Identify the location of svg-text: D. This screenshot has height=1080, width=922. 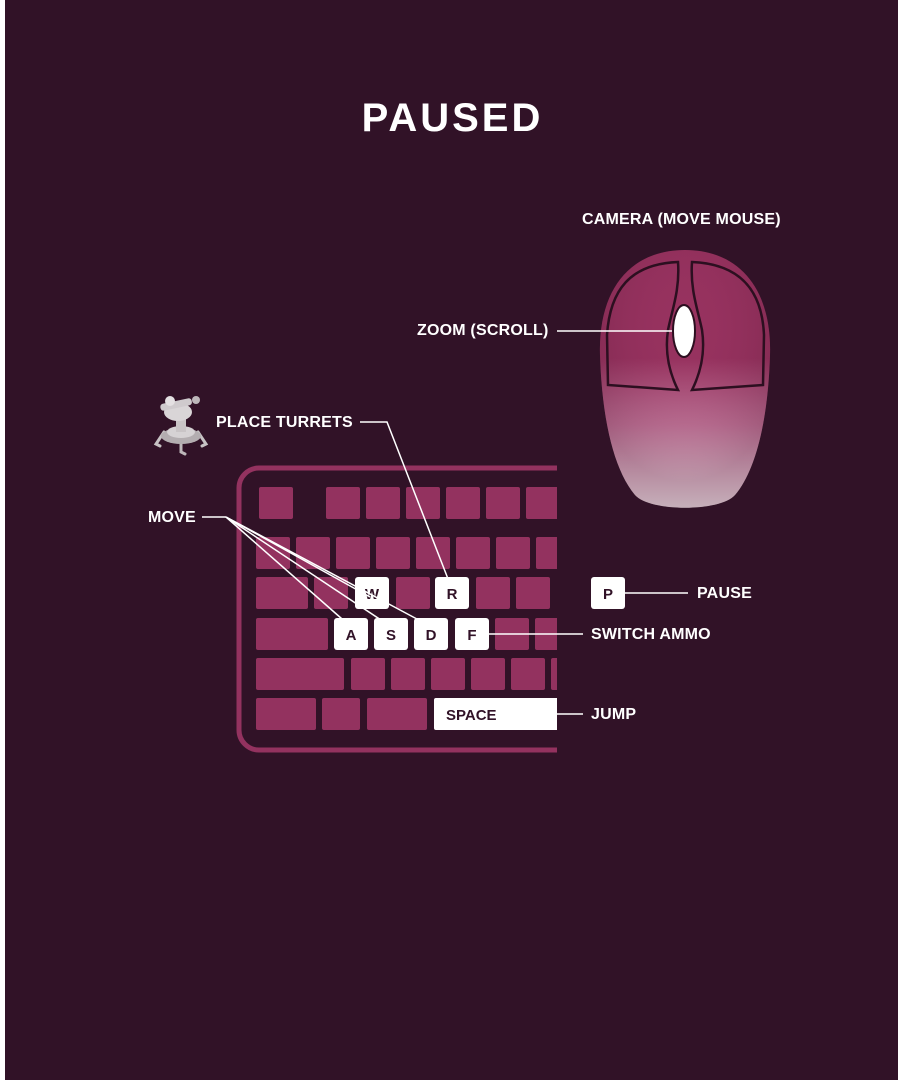
(431, 635).